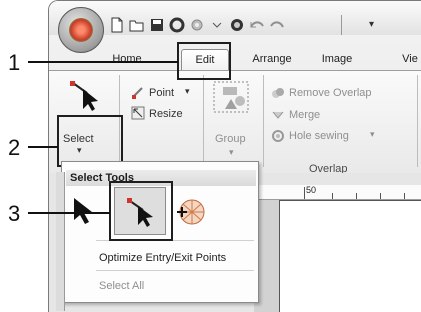 The width and height of the screenshot is (421, 312). What do you see at coordinates (127, 60) in the screenshot?
I see `tab-home: Home` at bounding box center [127, 60].